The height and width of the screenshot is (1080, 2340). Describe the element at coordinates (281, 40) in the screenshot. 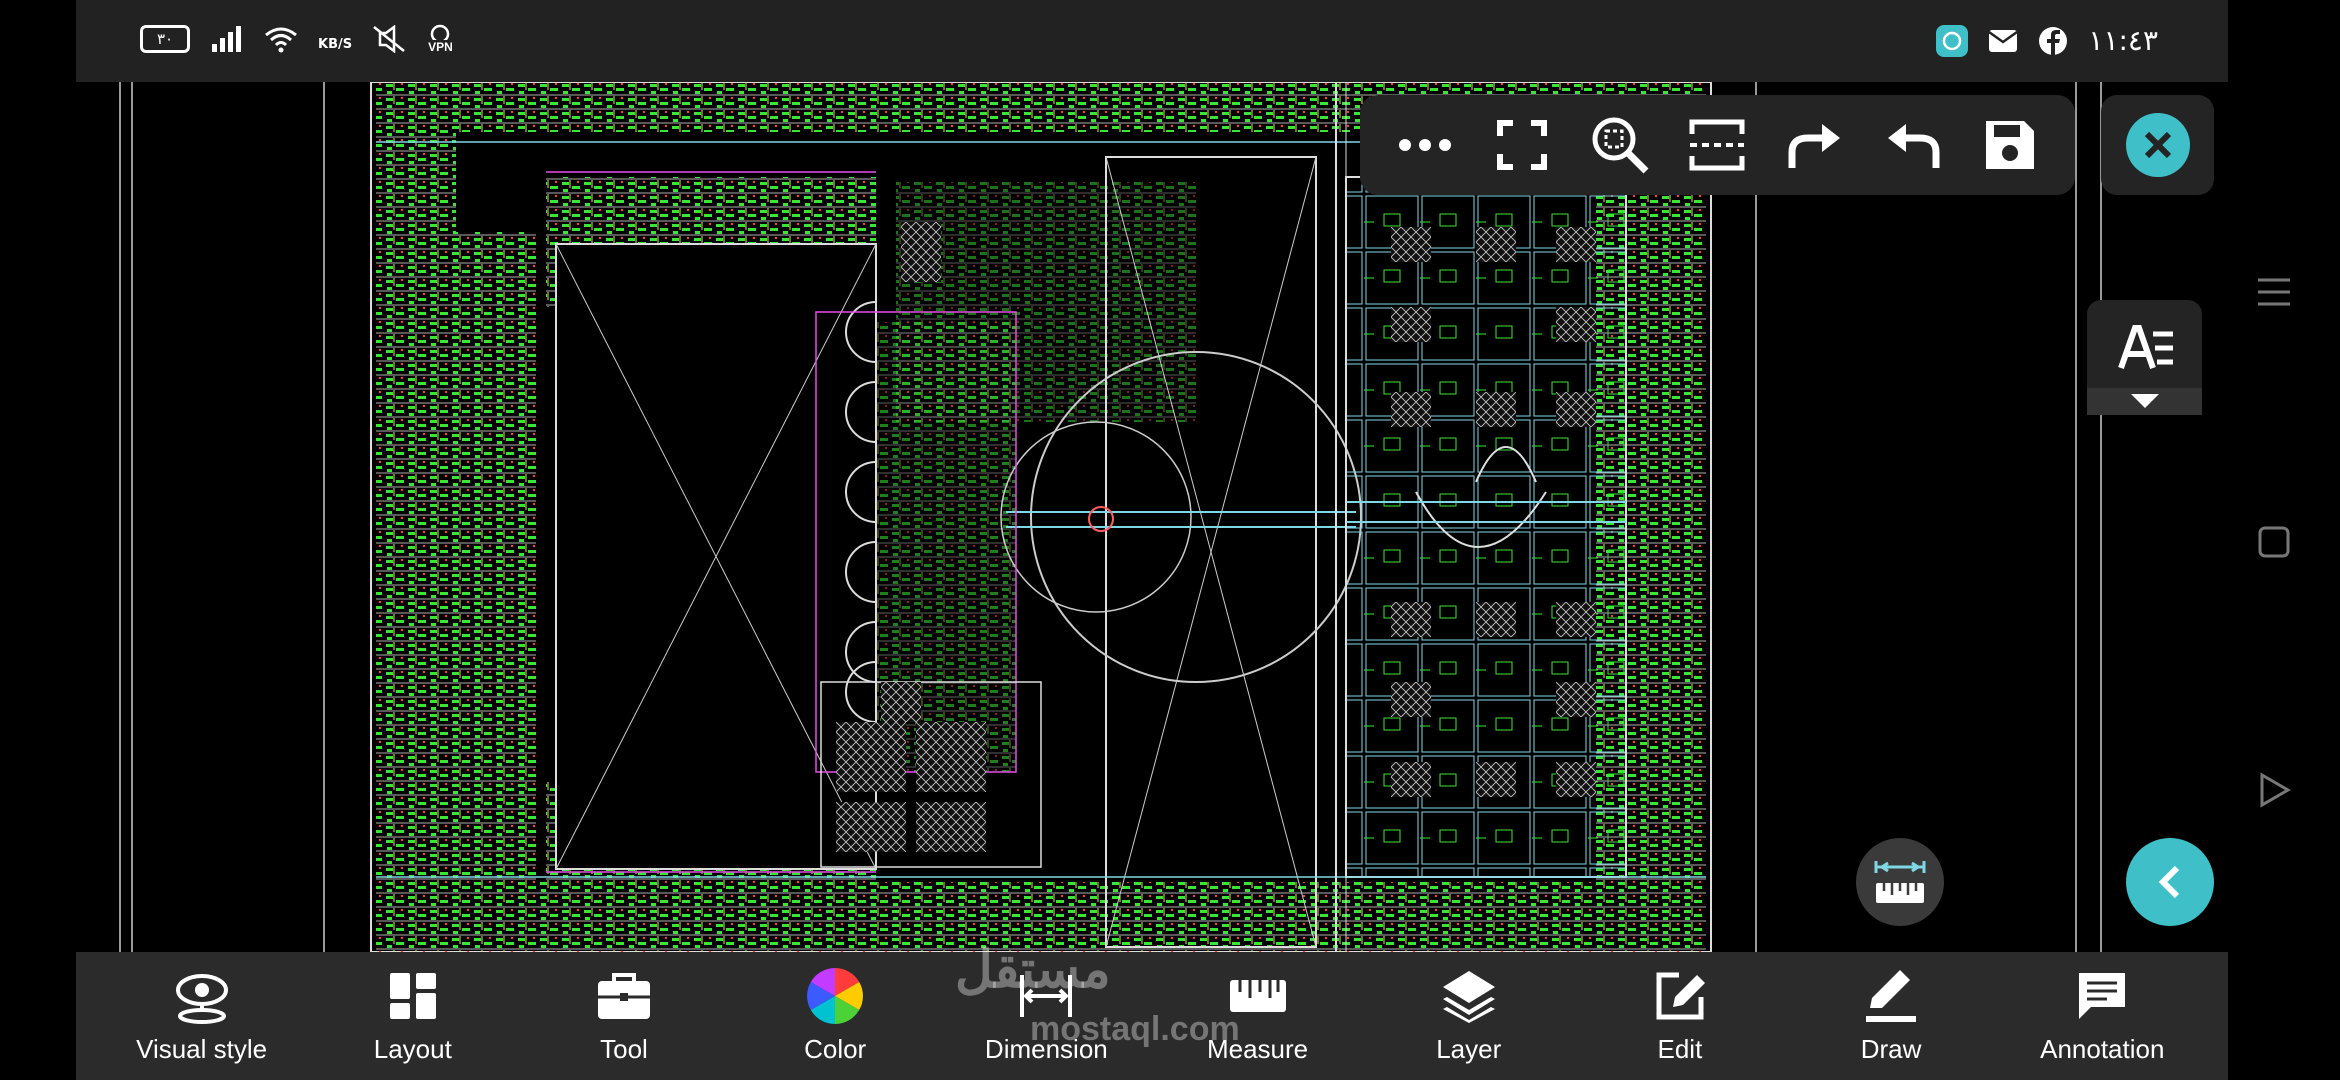

I see `wifi-icon` at that location.